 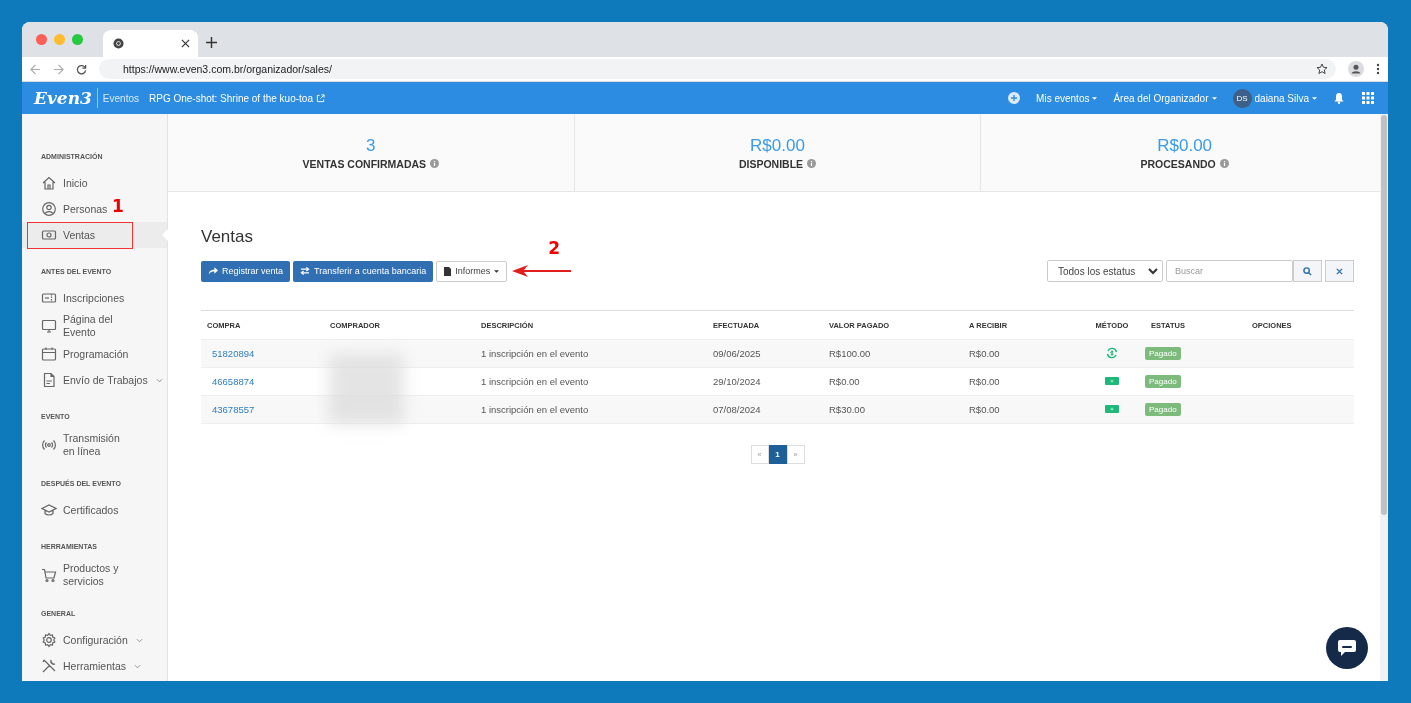 I want to click on sidebar-item: Inicio, so click(x=57, y=183).